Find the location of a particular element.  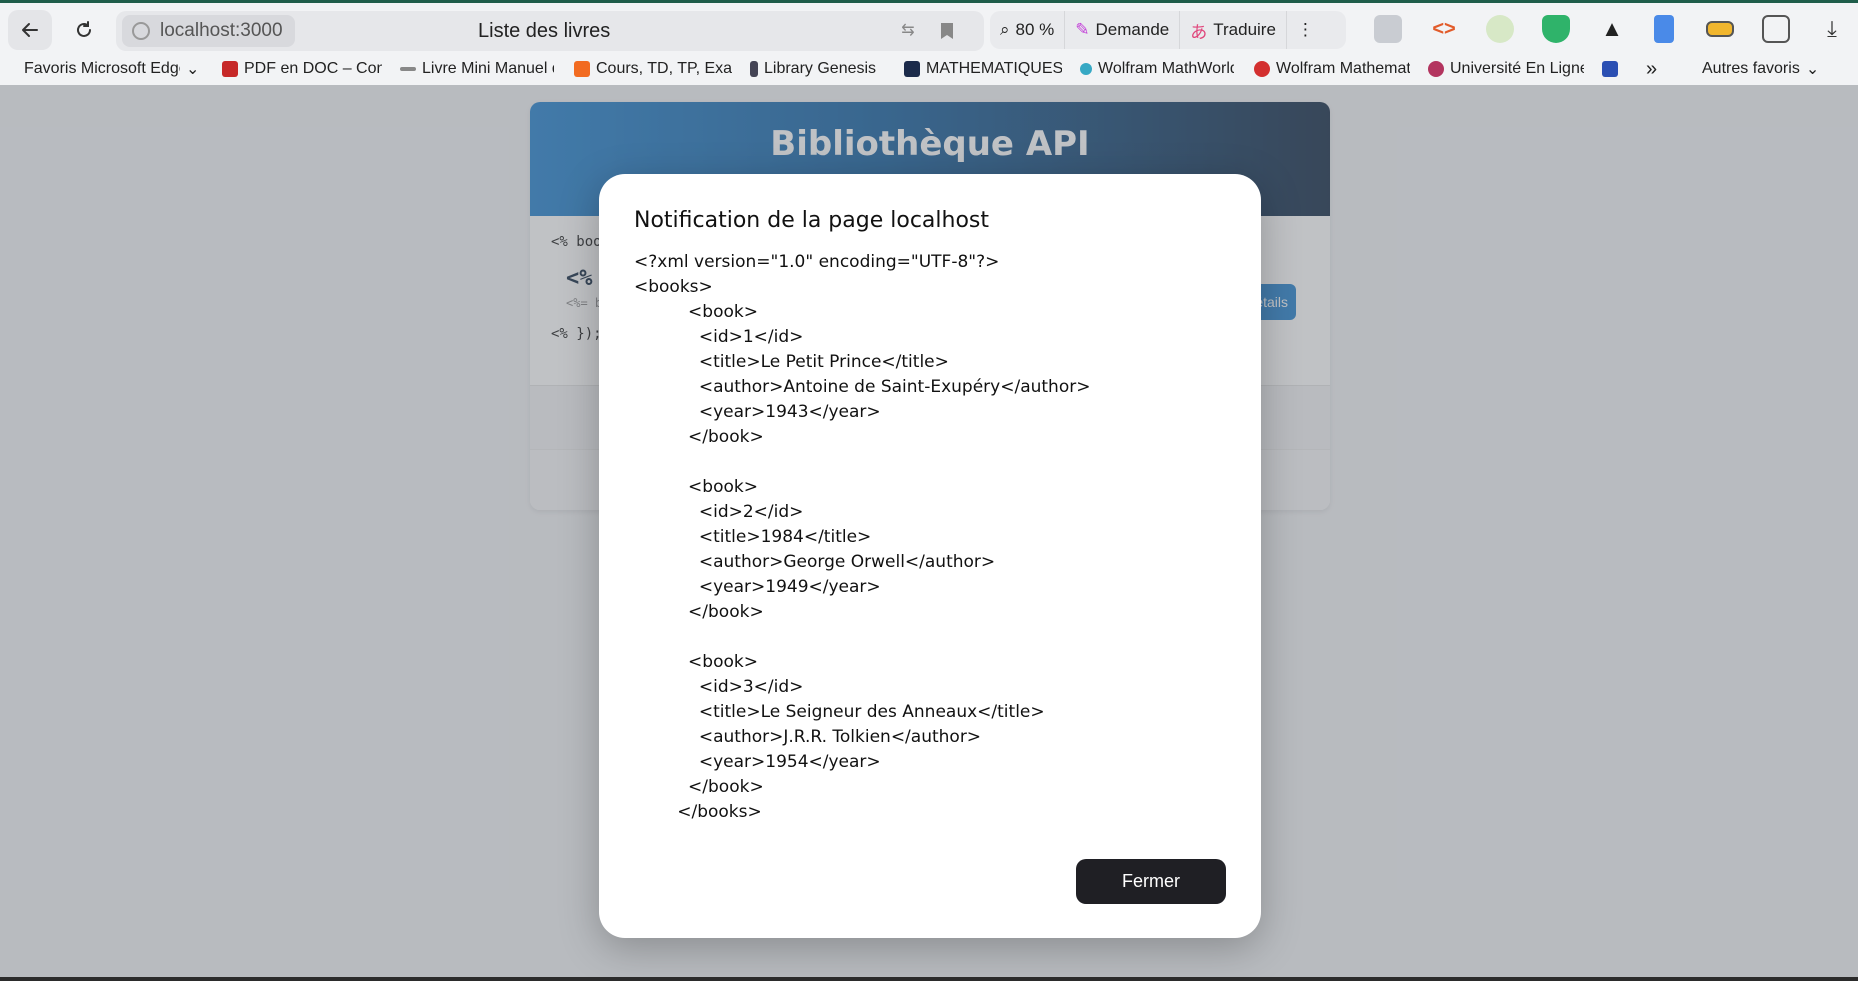

browser-actions-pill: ⌕ 80 % ✎ Demande あ Traduire ⋮ is located at coordinates (1168, 30).